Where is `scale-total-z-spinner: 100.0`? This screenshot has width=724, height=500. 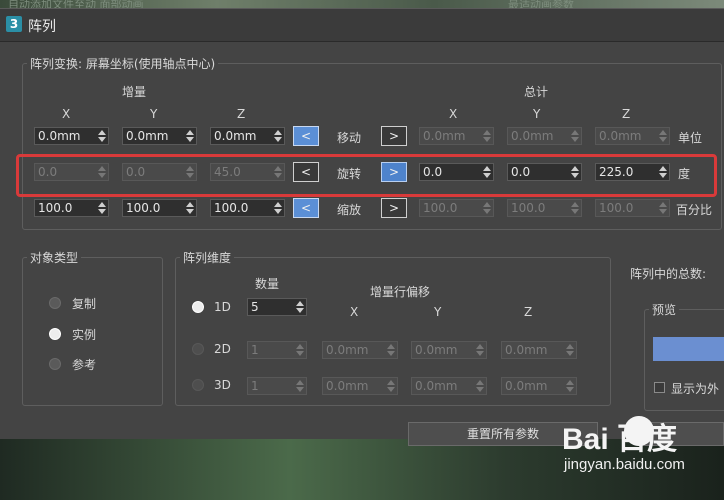 scale-total-z-spinner: 100.0 is located at coordinates (632, 208).